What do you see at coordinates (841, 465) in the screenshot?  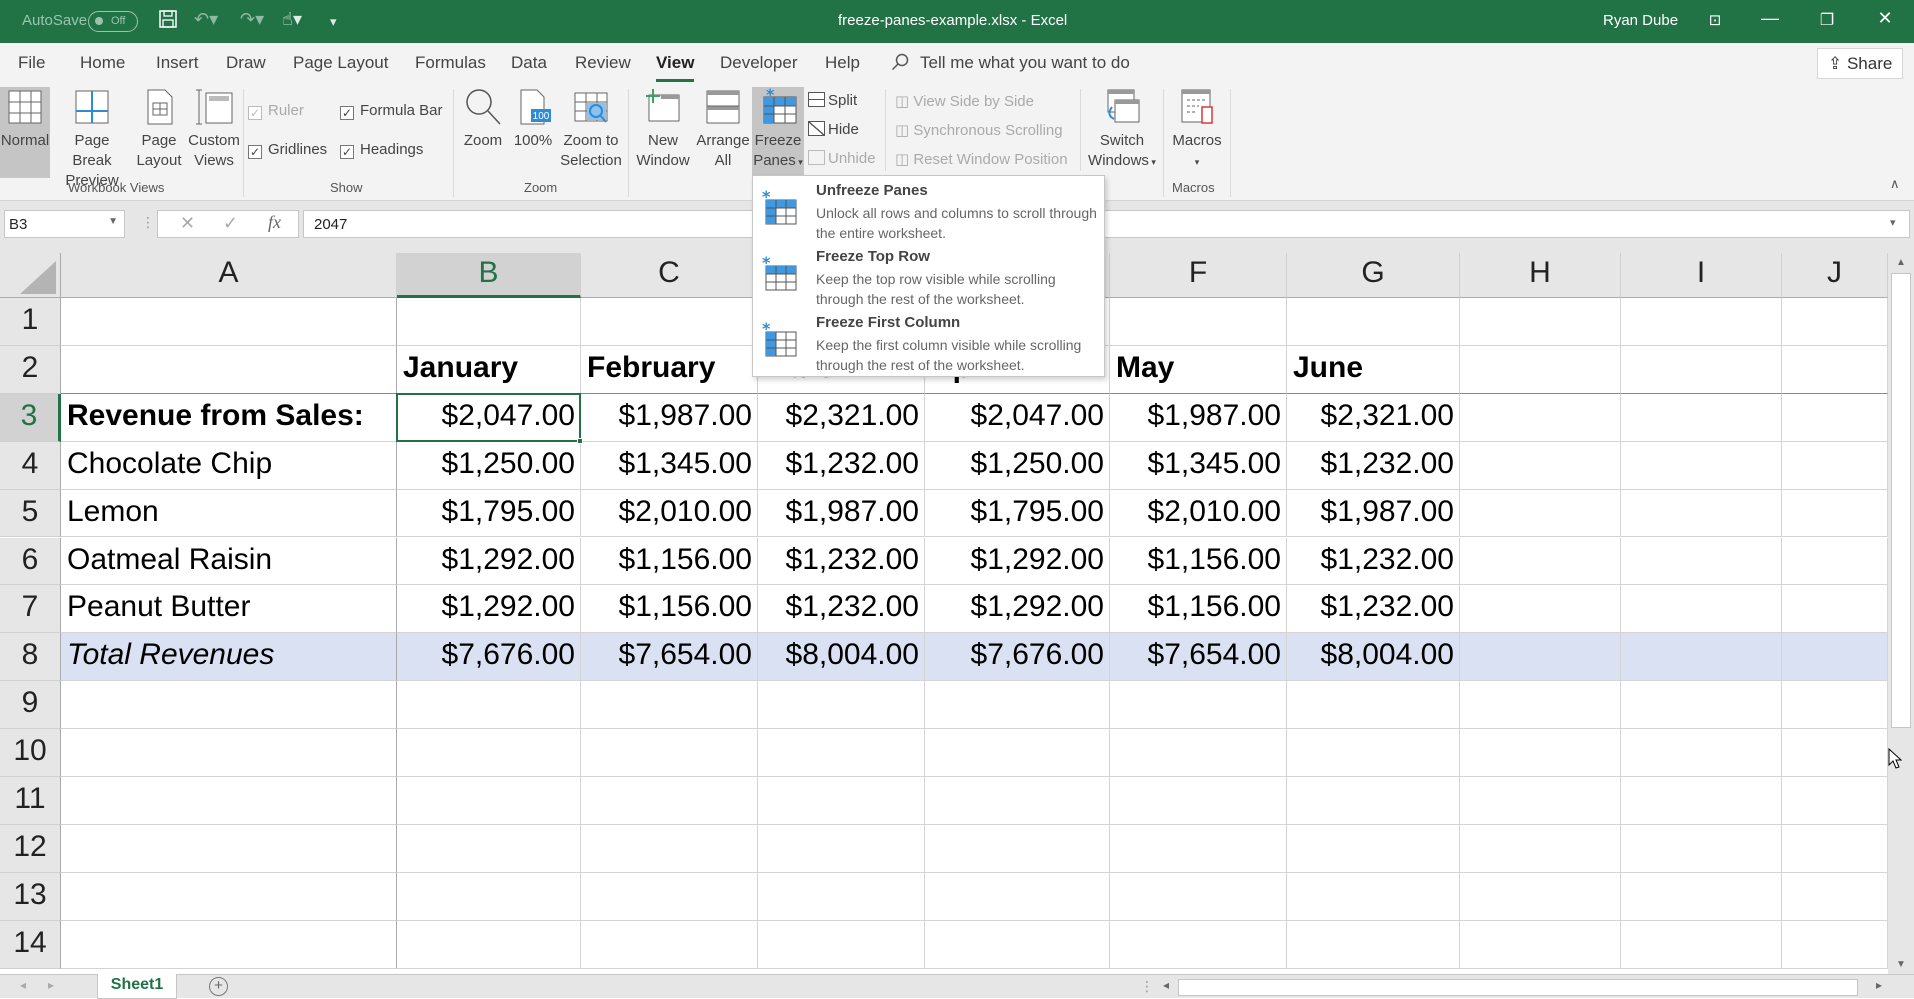 I see `cell-d4: $1,232.00` at bounding box center [841, 465].